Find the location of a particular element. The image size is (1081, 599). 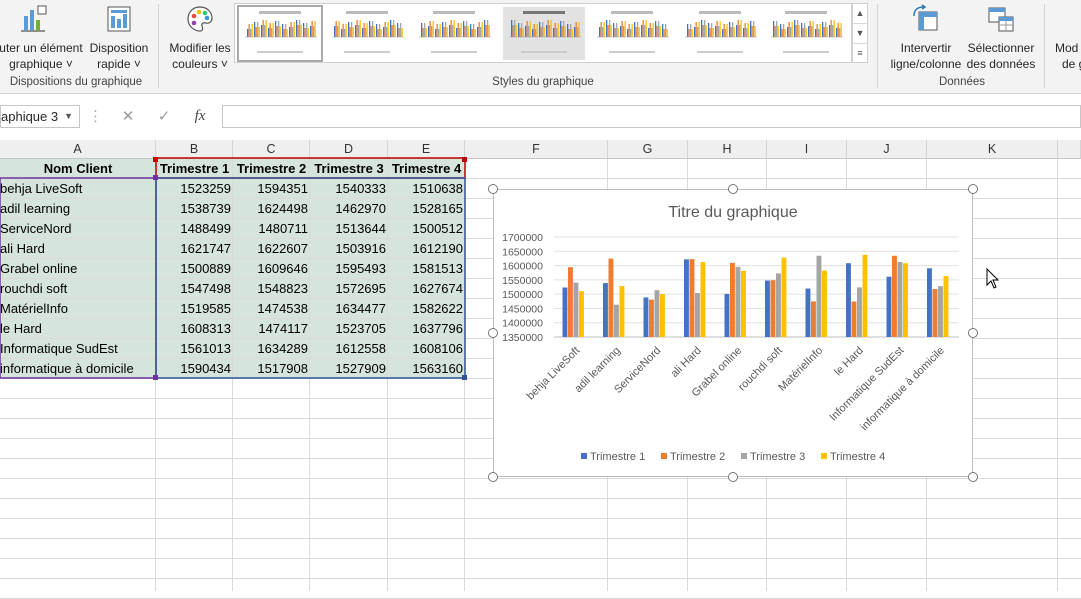

legend-swatch is located at coordinates (824, 456).